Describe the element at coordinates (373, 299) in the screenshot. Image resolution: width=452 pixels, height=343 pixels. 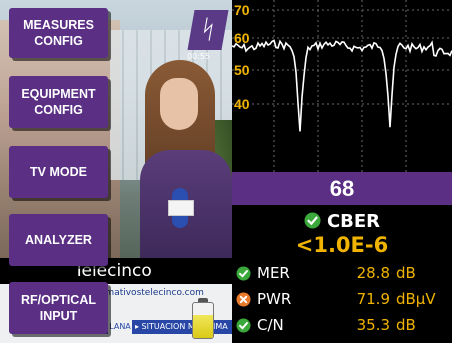
I see `measure-value: 71.9` at that location.